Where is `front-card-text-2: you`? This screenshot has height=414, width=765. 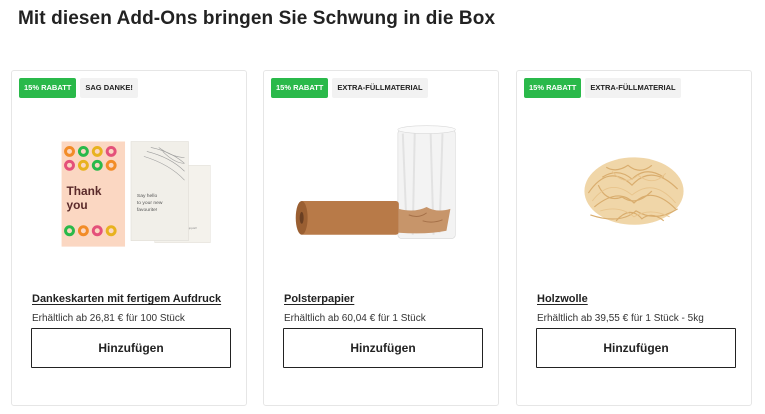 front-card-text-2: you is located at coordinates (77, 205).